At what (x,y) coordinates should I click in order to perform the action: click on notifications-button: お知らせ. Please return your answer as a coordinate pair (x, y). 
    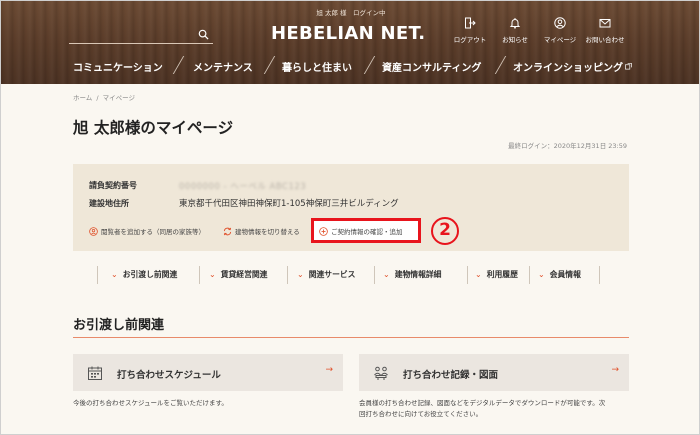
    Looking at the image, I should click on (515, 32).